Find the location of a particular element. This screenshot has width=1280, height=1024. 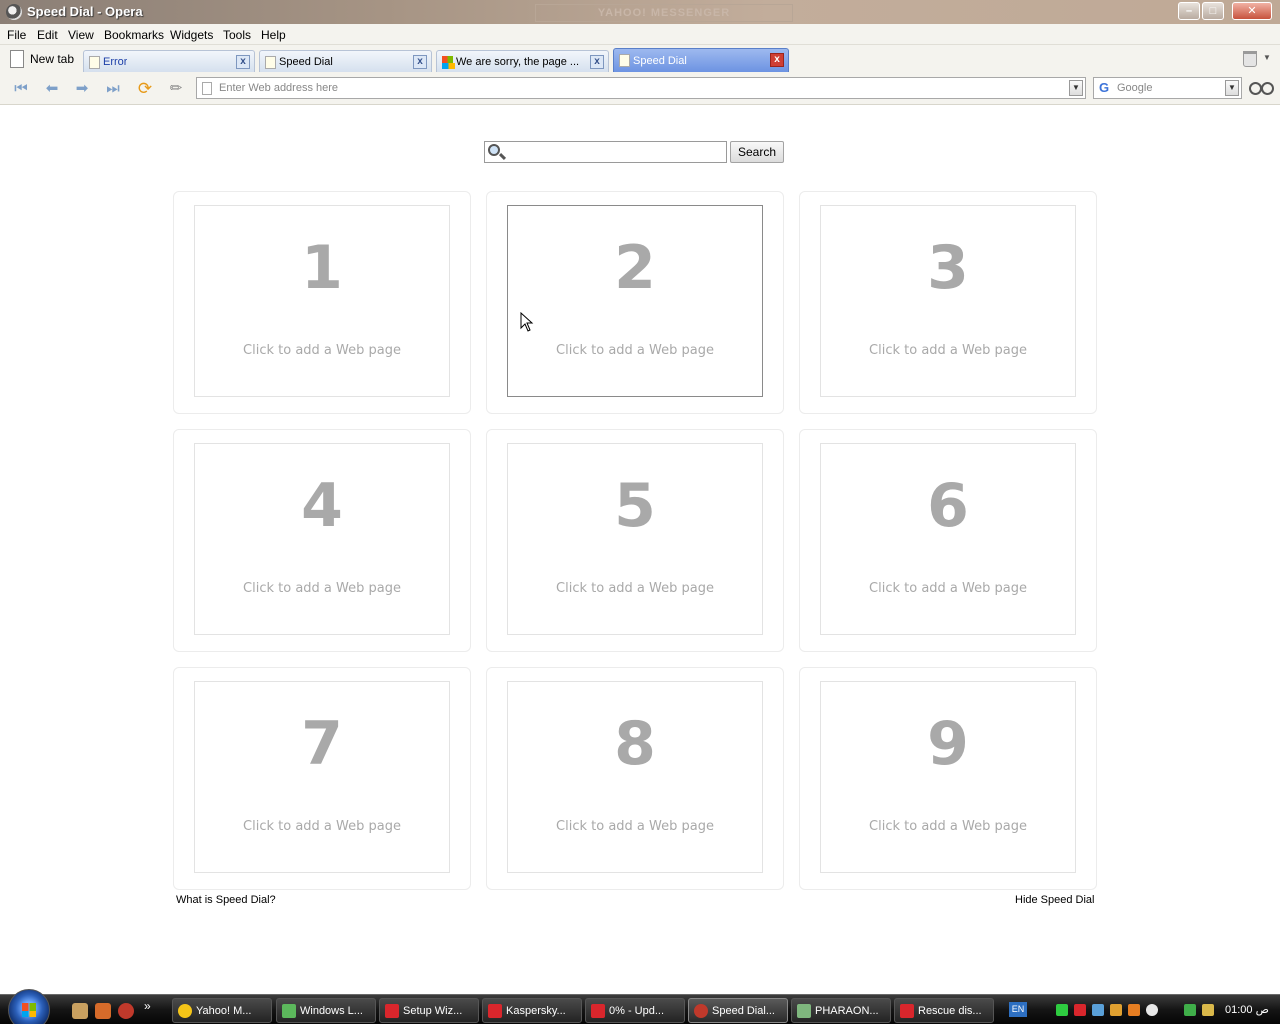

speed-dial-tile-5: 5 Click to add a Web page is located at coordinates (635, 540).